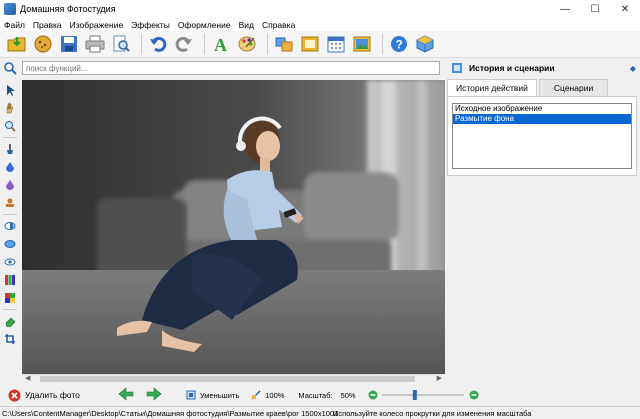  What do you see at coordinates (43, 44) in the screenshot?
I see `cookie-effects-icon` at bounding box center [43, 44].